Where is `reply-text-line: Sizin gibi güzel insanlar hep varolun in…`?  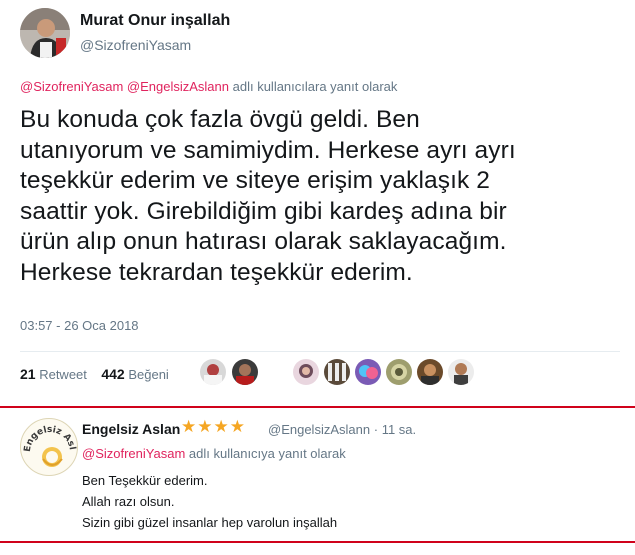 reply-text-line: Sizin gibi güzel insanlar hep varolun in… is located at coordinates (210, 522).